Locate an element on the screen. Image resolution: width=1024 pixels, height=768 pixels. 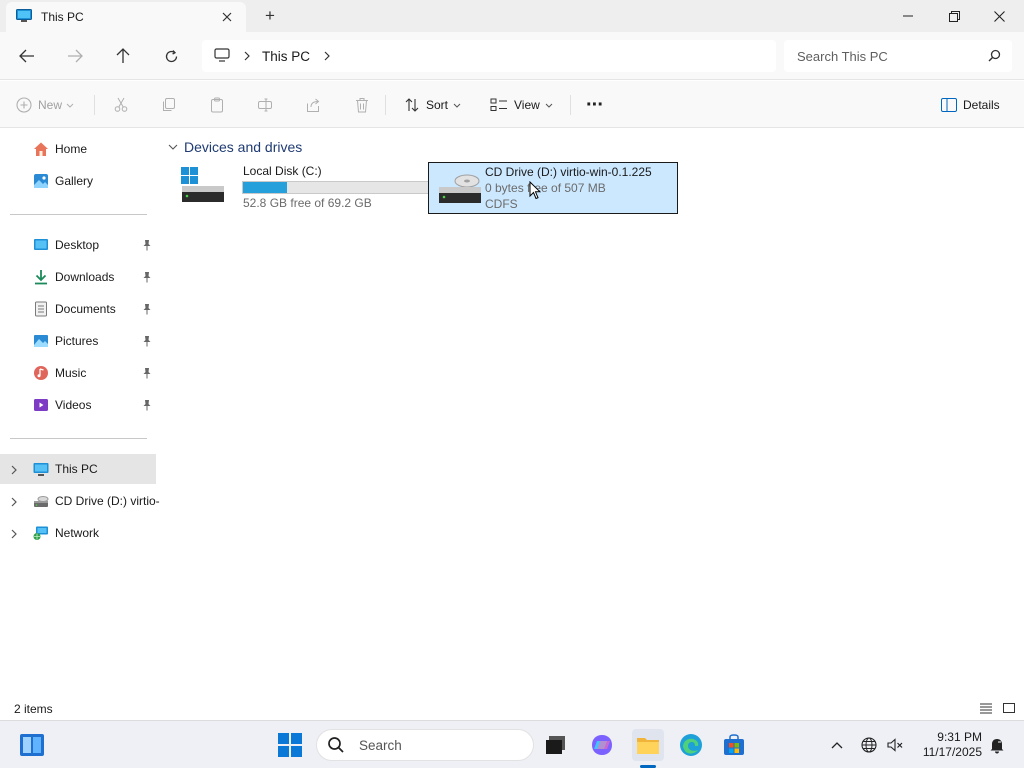
taskbar-search: Search is located at coordinates (425, 745).